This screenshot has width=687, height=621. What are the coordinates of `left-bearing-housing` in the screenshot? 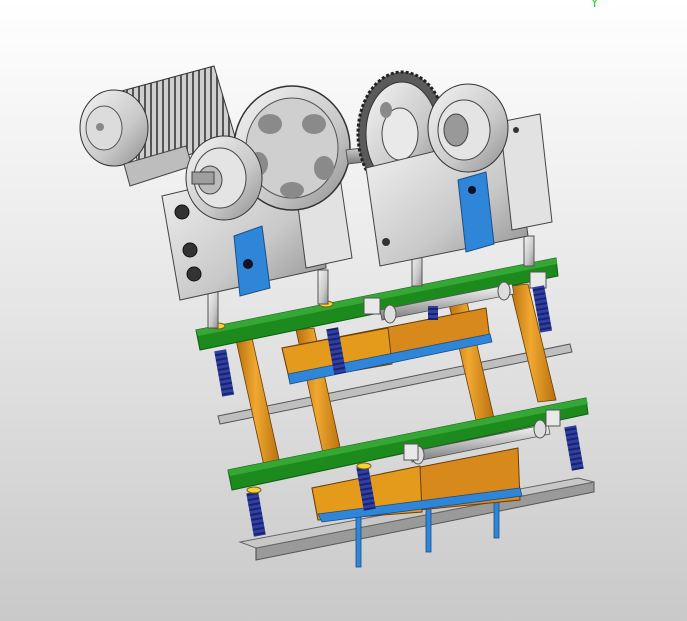 It's located at (224, 178).